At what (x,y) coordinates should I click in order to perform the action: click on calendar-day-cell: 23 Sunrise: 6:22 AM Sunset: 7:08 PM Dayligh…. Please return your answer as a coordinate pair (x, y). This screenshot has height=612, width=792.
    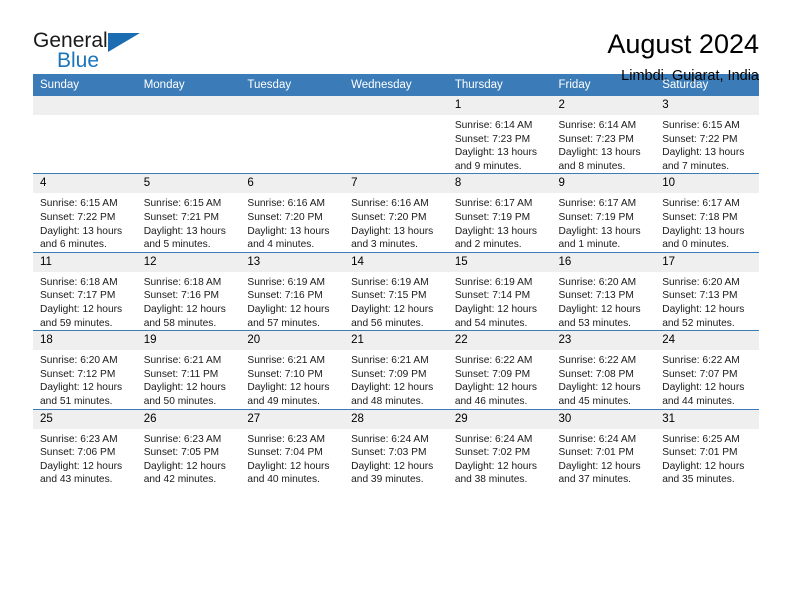
    Looking at the image, I should click on (603, 369).